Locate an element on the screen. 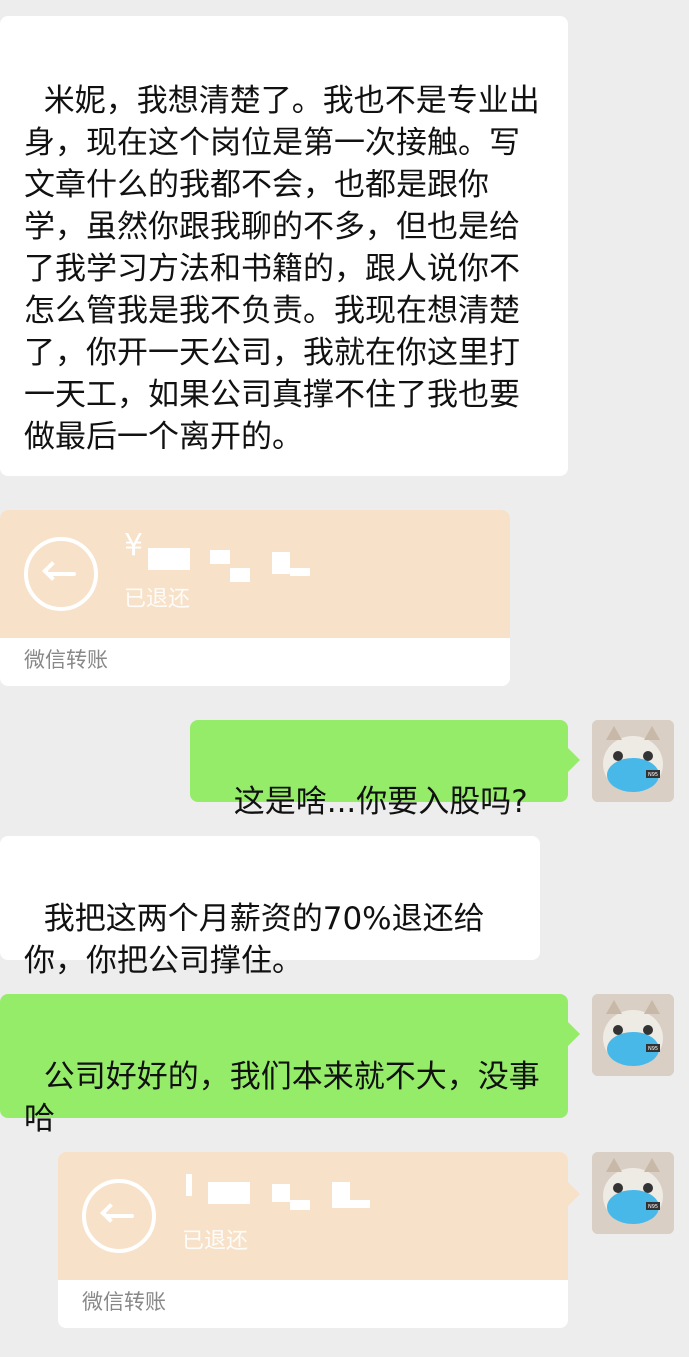 This screenshot has width=689, height=1357. outgoing-message-bubble: 公司好好的，我们本来就不大，没事哈 is located at coordinates (290, 1065).